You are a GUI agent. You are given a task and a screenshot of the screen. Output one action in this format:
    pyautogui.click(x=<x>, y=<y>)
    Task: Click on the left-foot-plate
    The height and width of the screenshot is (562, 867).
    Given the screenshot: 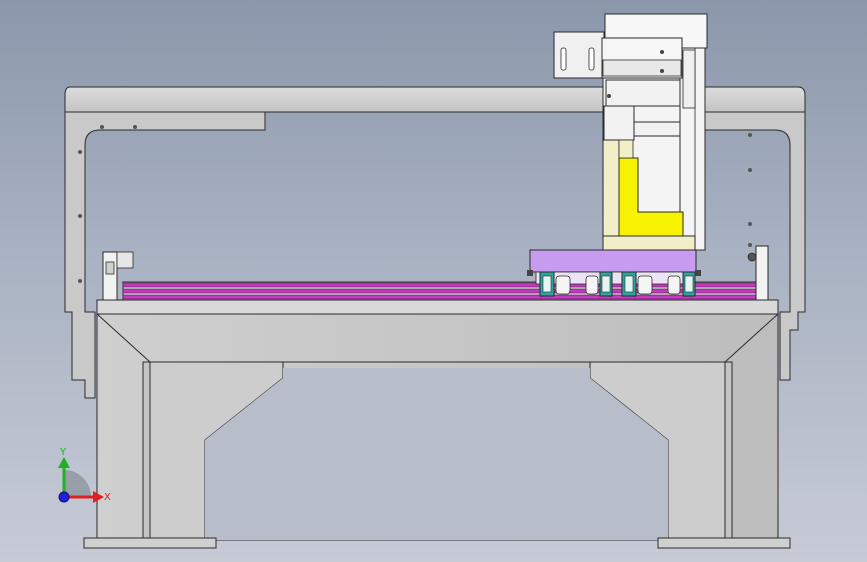 What is the action you would take?
    pyautogui.click(x=150, y=543)
    